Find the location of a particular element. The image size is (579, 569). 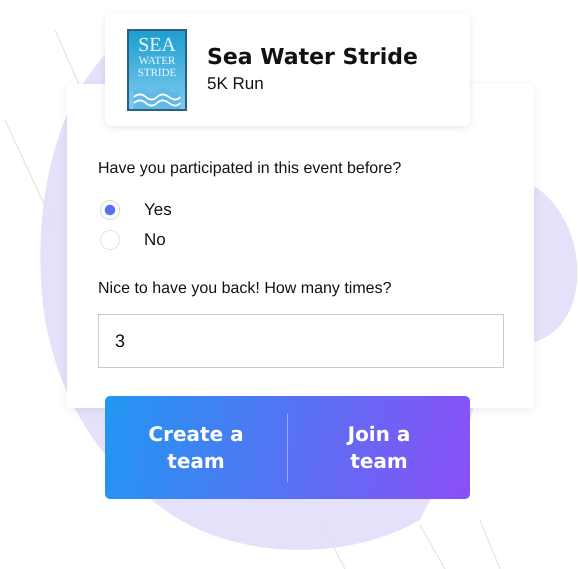

event-subtitle: 5K Run is located at coordinates (236, 84).